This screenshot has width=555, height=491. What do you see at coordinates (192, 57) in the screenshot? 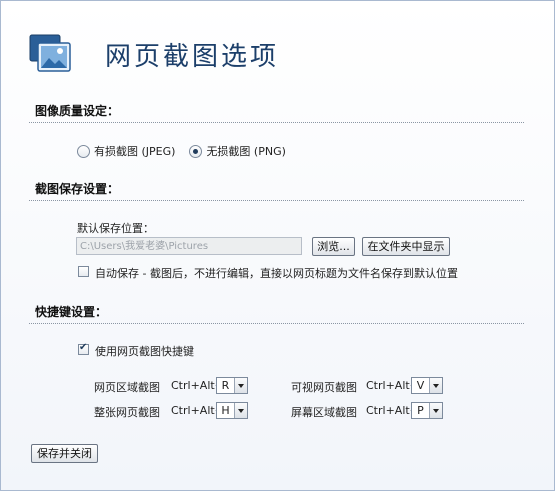
I see `page-title: 网页截图选项` at bounding box center [192, 57].